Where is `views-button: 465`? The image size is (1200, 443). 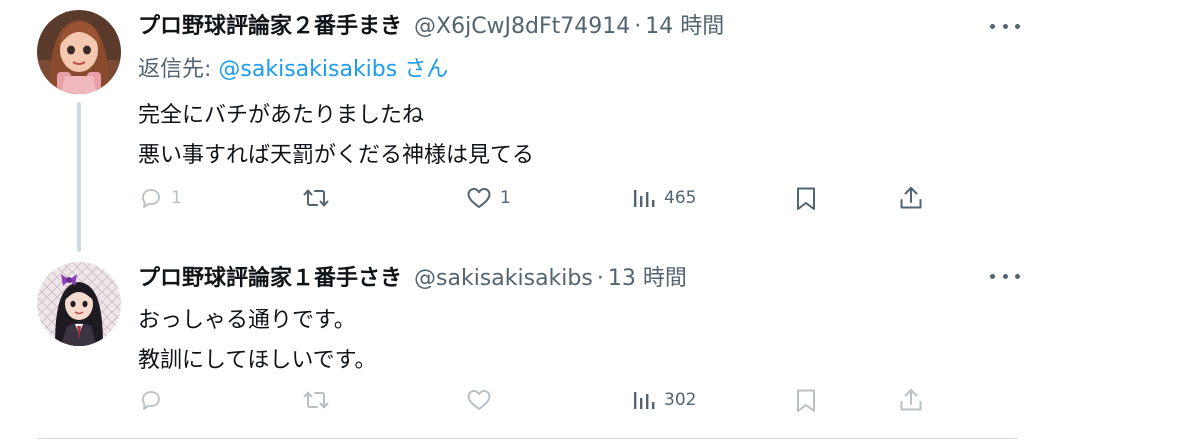
views-button: 465 is located at coordinates (664, 198).